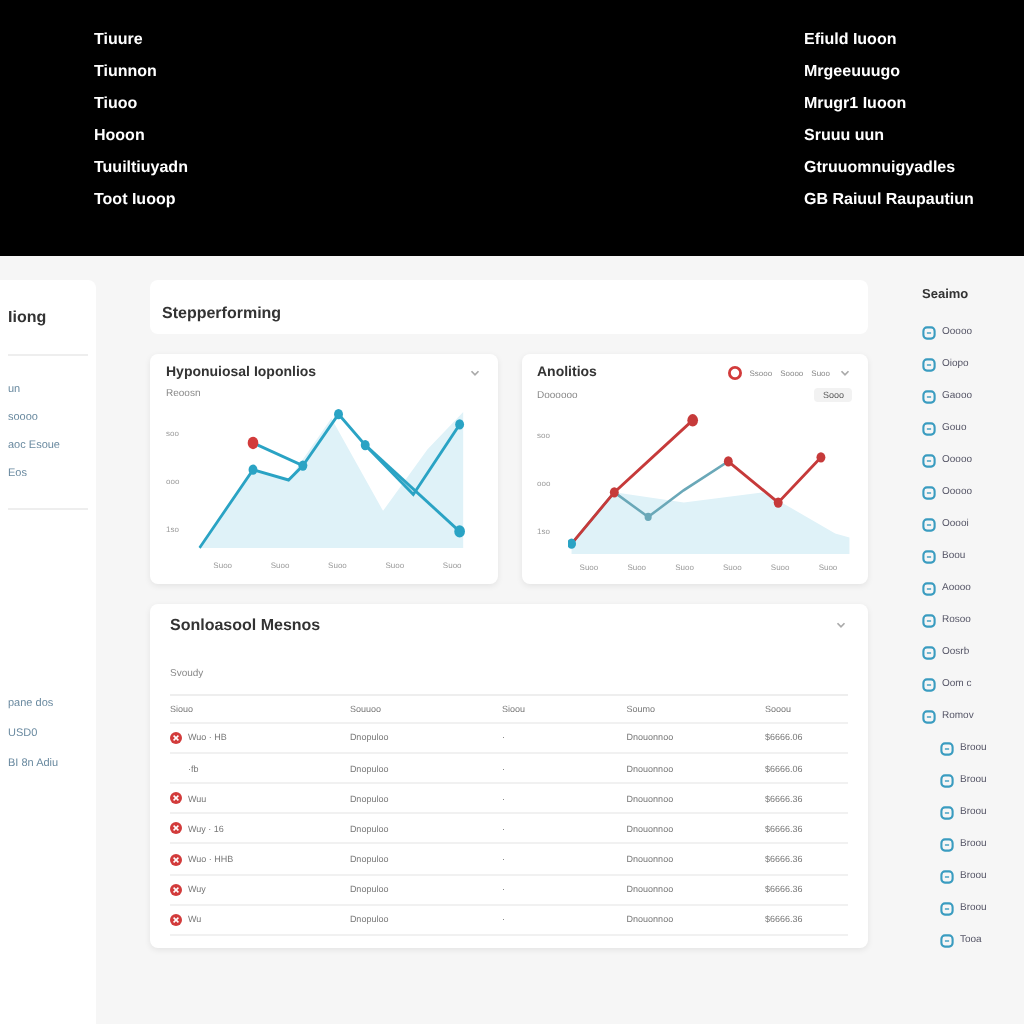  Describe the element at coordinates (141, 135) in the screenshot. I see `header-link: Hooon` at that location.